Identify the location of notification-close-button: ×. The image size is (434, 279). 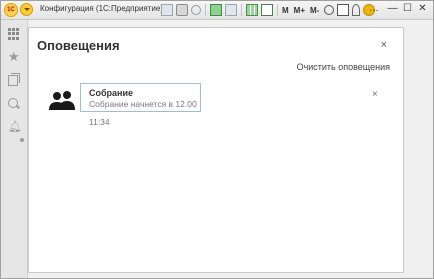
(375, 94).